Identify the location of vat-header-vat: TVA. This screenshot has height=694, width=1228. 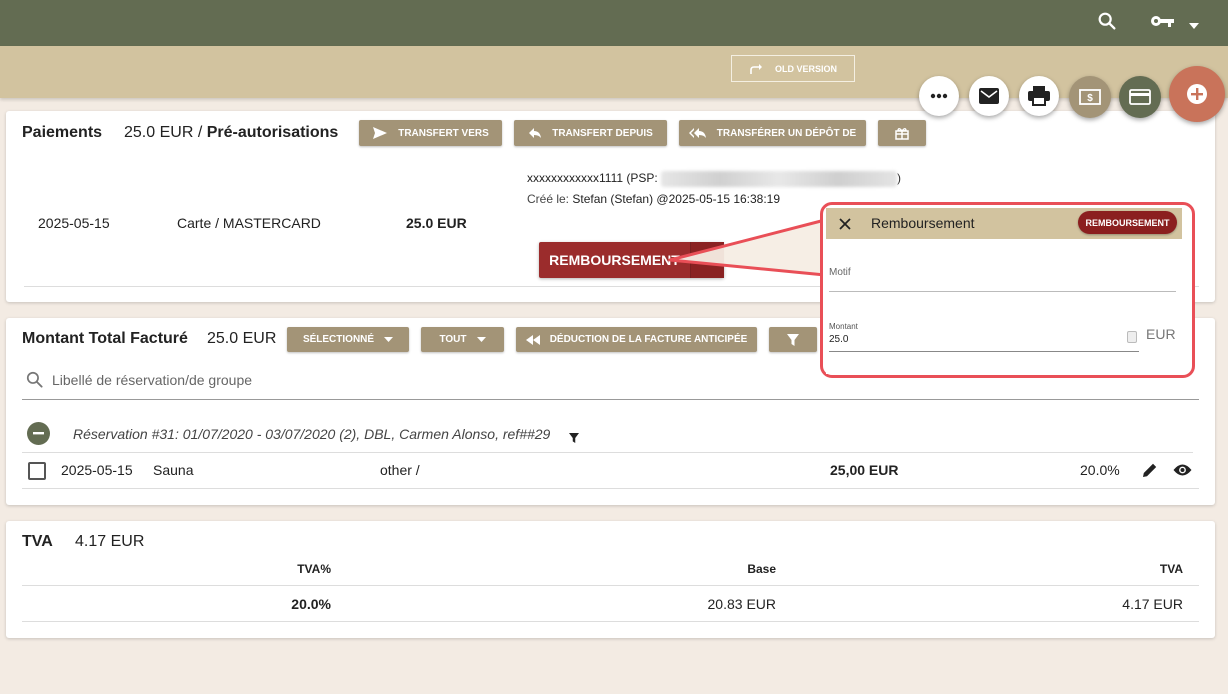
(1171, 569).